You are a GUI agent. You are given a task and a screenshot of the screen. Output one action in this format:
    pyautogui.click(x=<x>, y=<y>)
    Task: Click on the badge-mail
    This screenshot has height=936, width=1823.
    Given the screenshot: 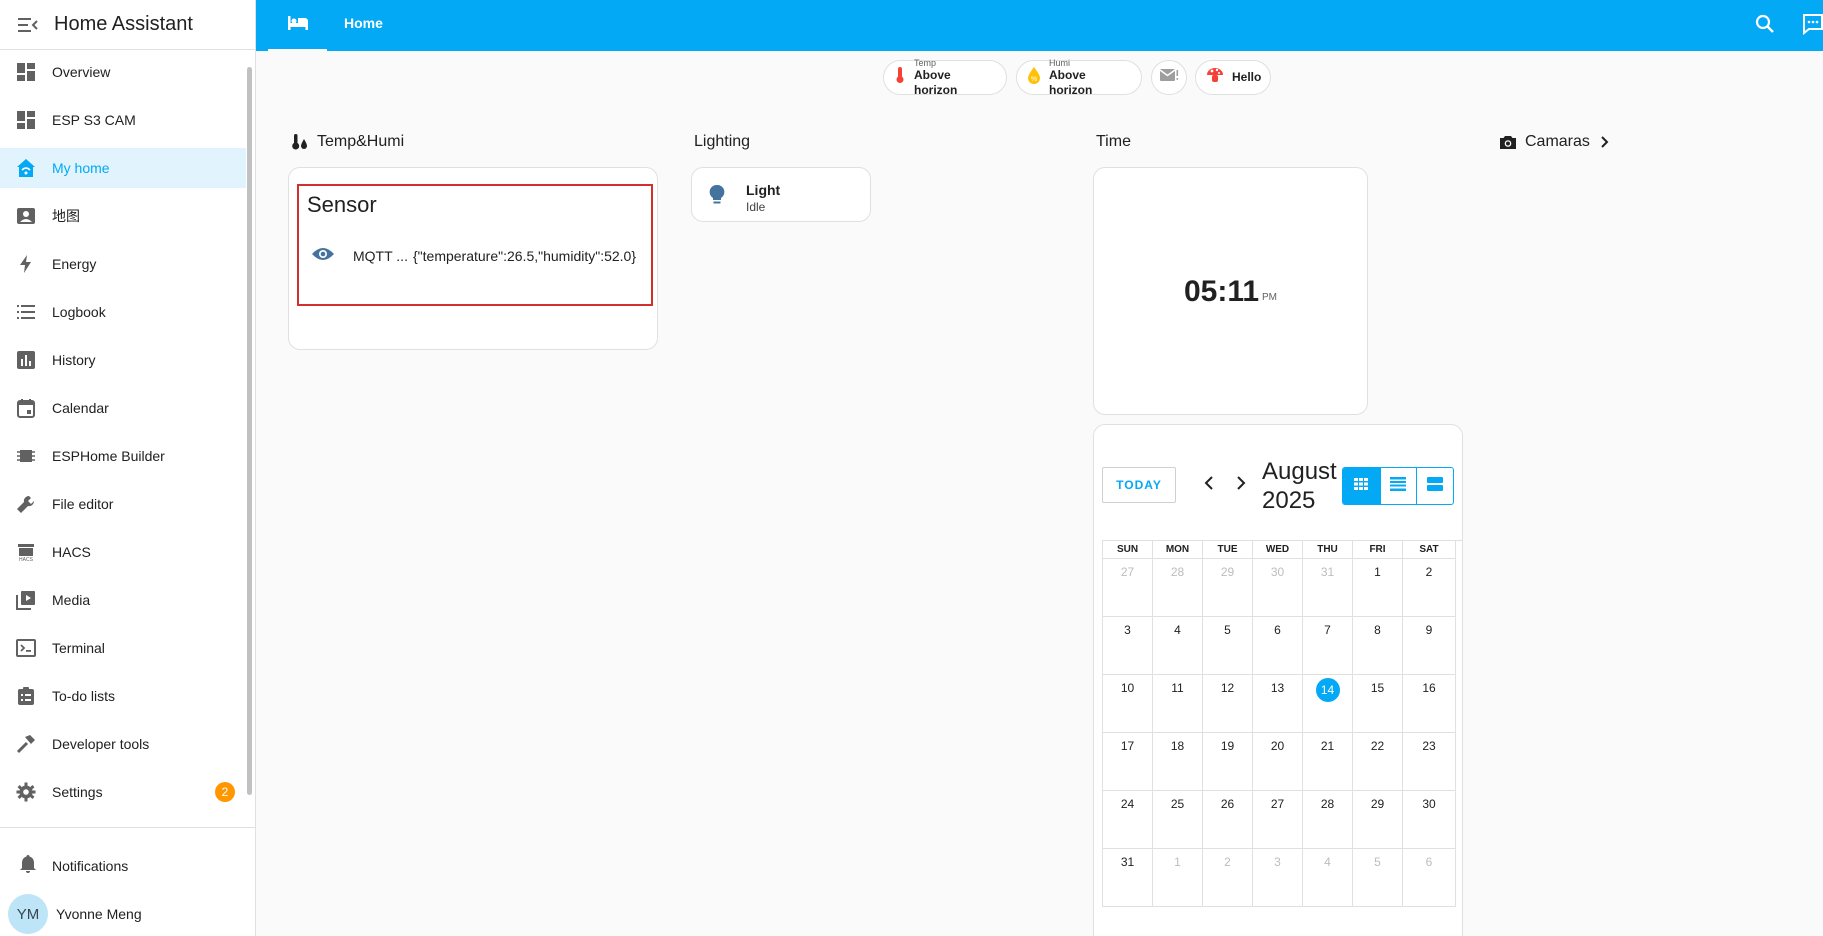 What is the action you would take?
    pyautogui.click(x=1169, y=77)
    